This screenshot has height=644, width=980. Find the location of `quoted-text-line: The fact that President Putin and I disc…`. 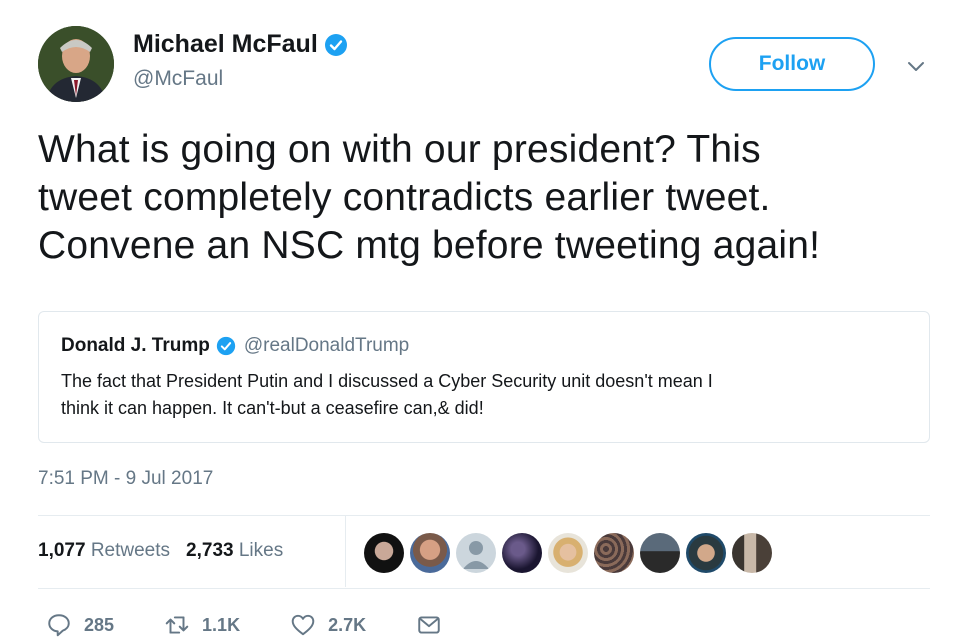

quoted-text-line: The fact that President Putin and I disc… is located at coordinates (387, 381).